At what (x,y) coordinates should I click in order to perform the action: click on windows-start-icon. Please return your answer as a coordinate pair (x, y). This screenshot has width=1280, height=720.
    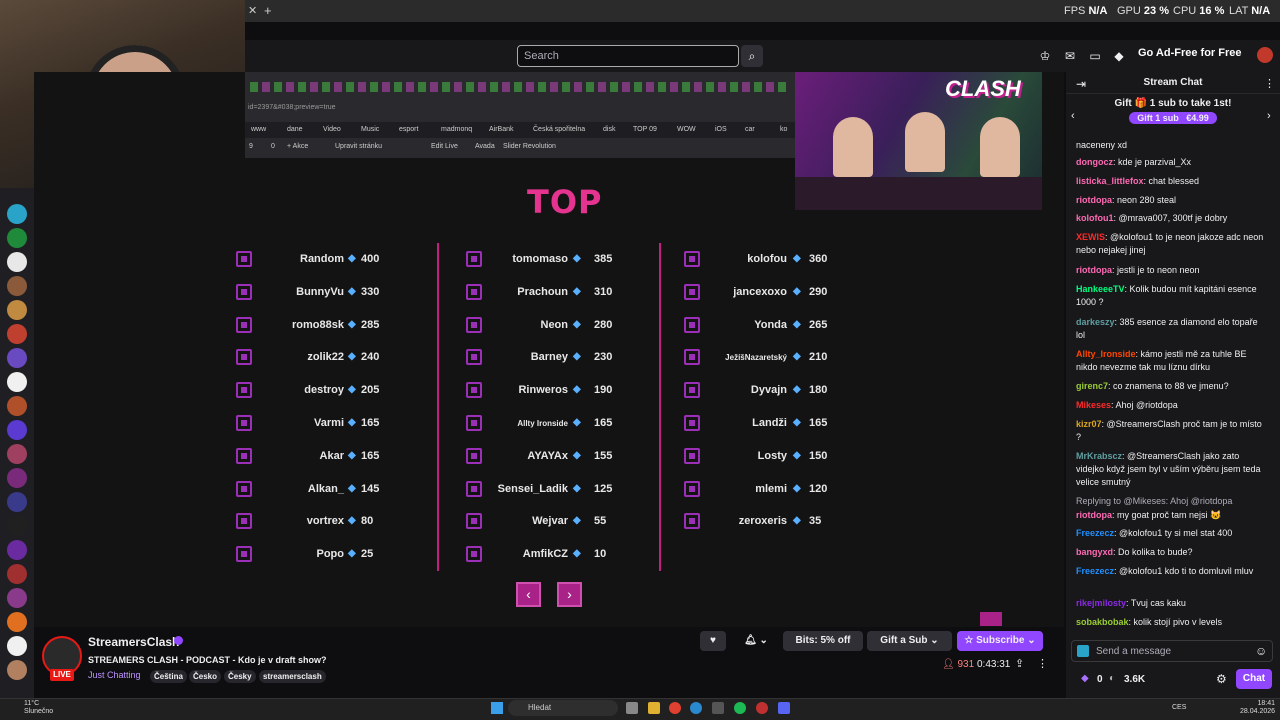
    Looking at the image, I should click on (497, 708).